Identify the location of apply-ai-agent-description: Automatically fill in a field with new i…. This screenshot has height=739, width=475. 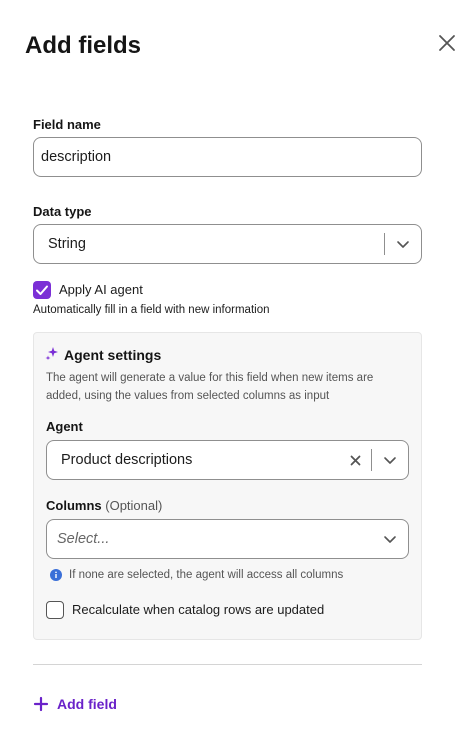
(151, 310).